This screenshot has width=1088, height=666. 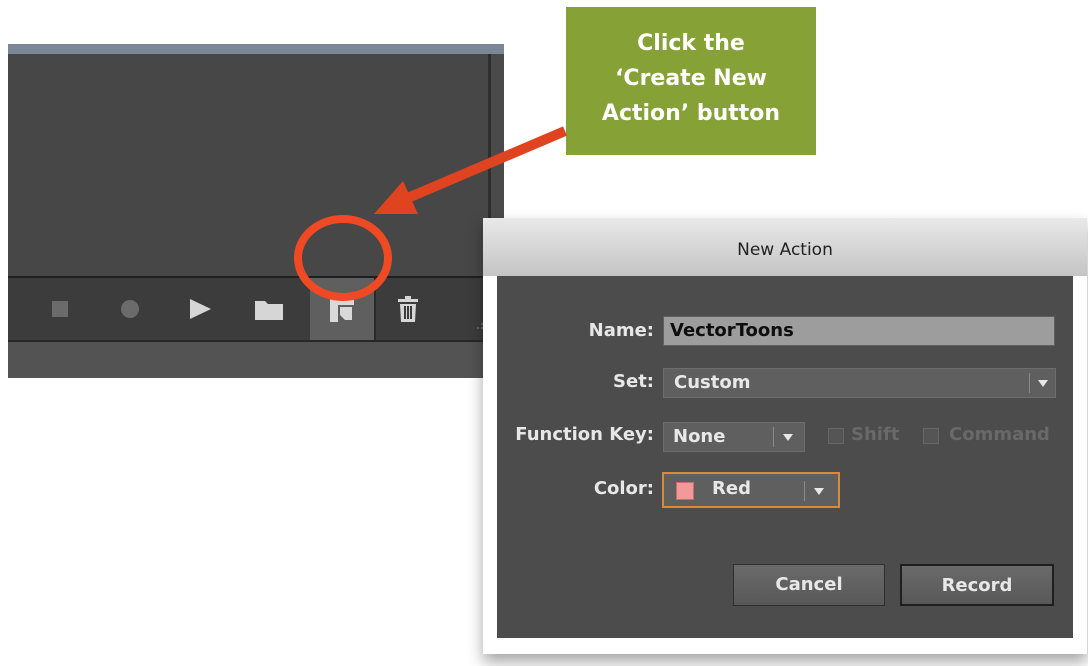 I want to click on record-button, so click(x=130, y=309).